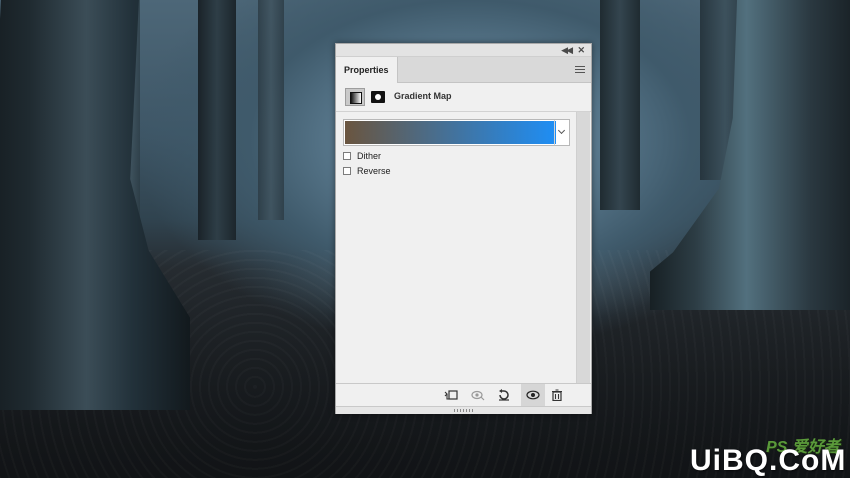  Describe the element at coordinates (567, 50) in the screenshot. I see `collapse-icon: ◀◀` at that location.